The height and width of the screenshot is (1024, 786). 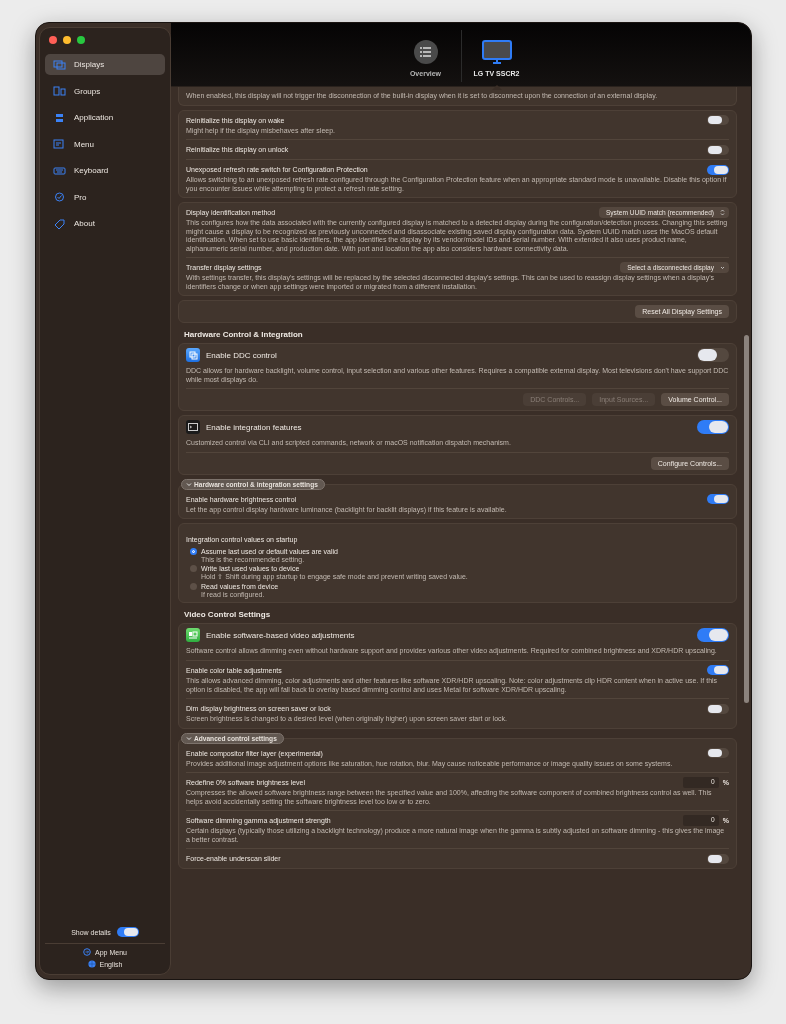 I want to click on sidebar-item: Application, so click(x=105, y=117).